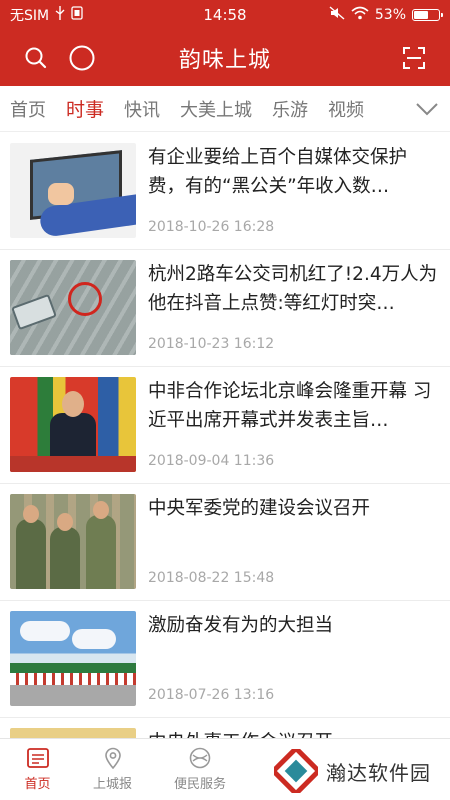  Describe the element at coordinates (37, 769) in the screenshot. I see `nav-home: 首页` at that location.